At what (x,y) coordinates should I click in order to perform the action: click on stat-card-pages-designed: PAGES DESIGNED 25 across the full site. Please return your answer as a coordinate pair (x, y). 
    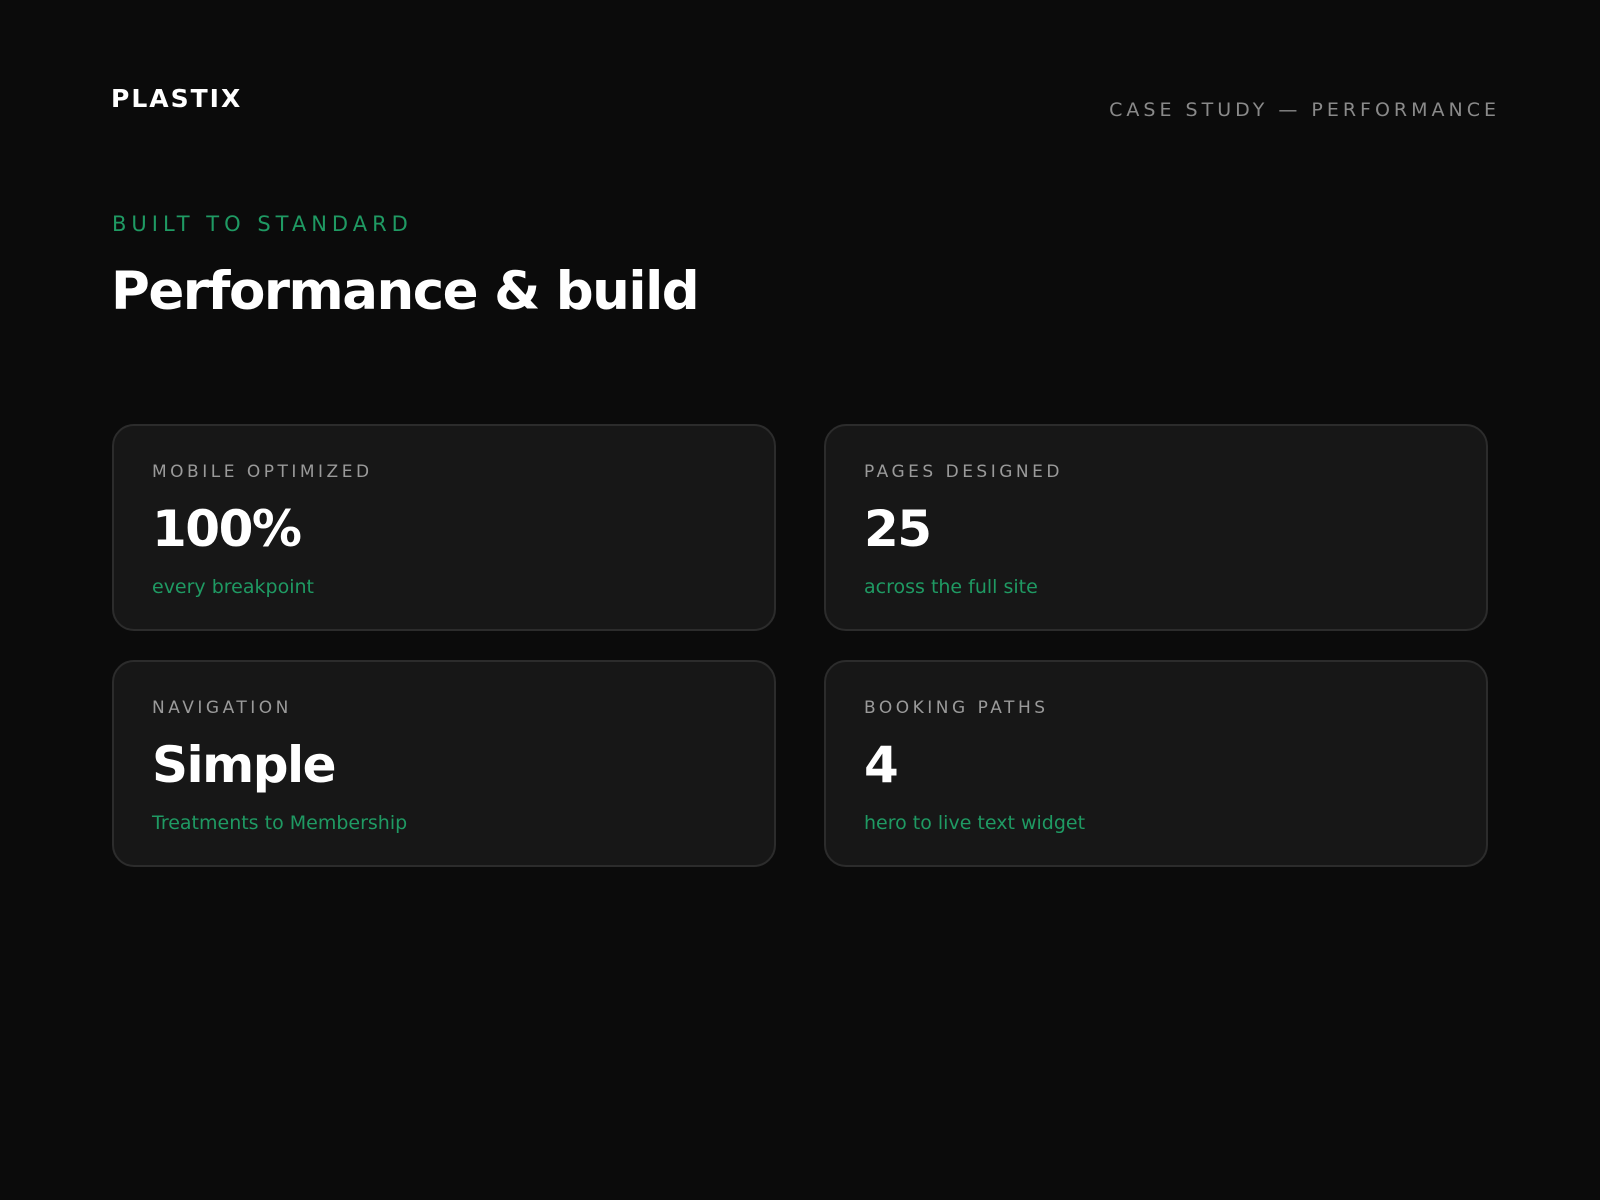
    Looking at the image, I should click on (1156, 527).